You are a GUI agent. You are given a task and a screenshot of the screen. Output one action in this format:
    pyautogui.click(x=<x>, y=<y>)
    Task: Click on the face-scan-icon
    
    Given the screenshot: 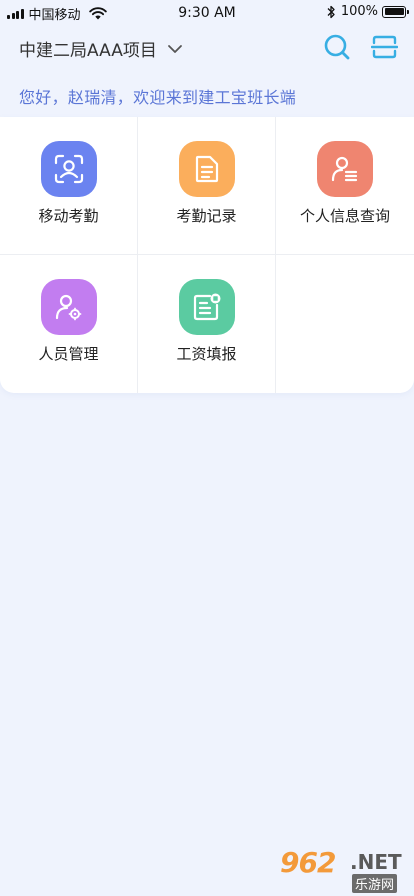 What is the action you would take?
    pyautogui.click(x=68, y=169)
    